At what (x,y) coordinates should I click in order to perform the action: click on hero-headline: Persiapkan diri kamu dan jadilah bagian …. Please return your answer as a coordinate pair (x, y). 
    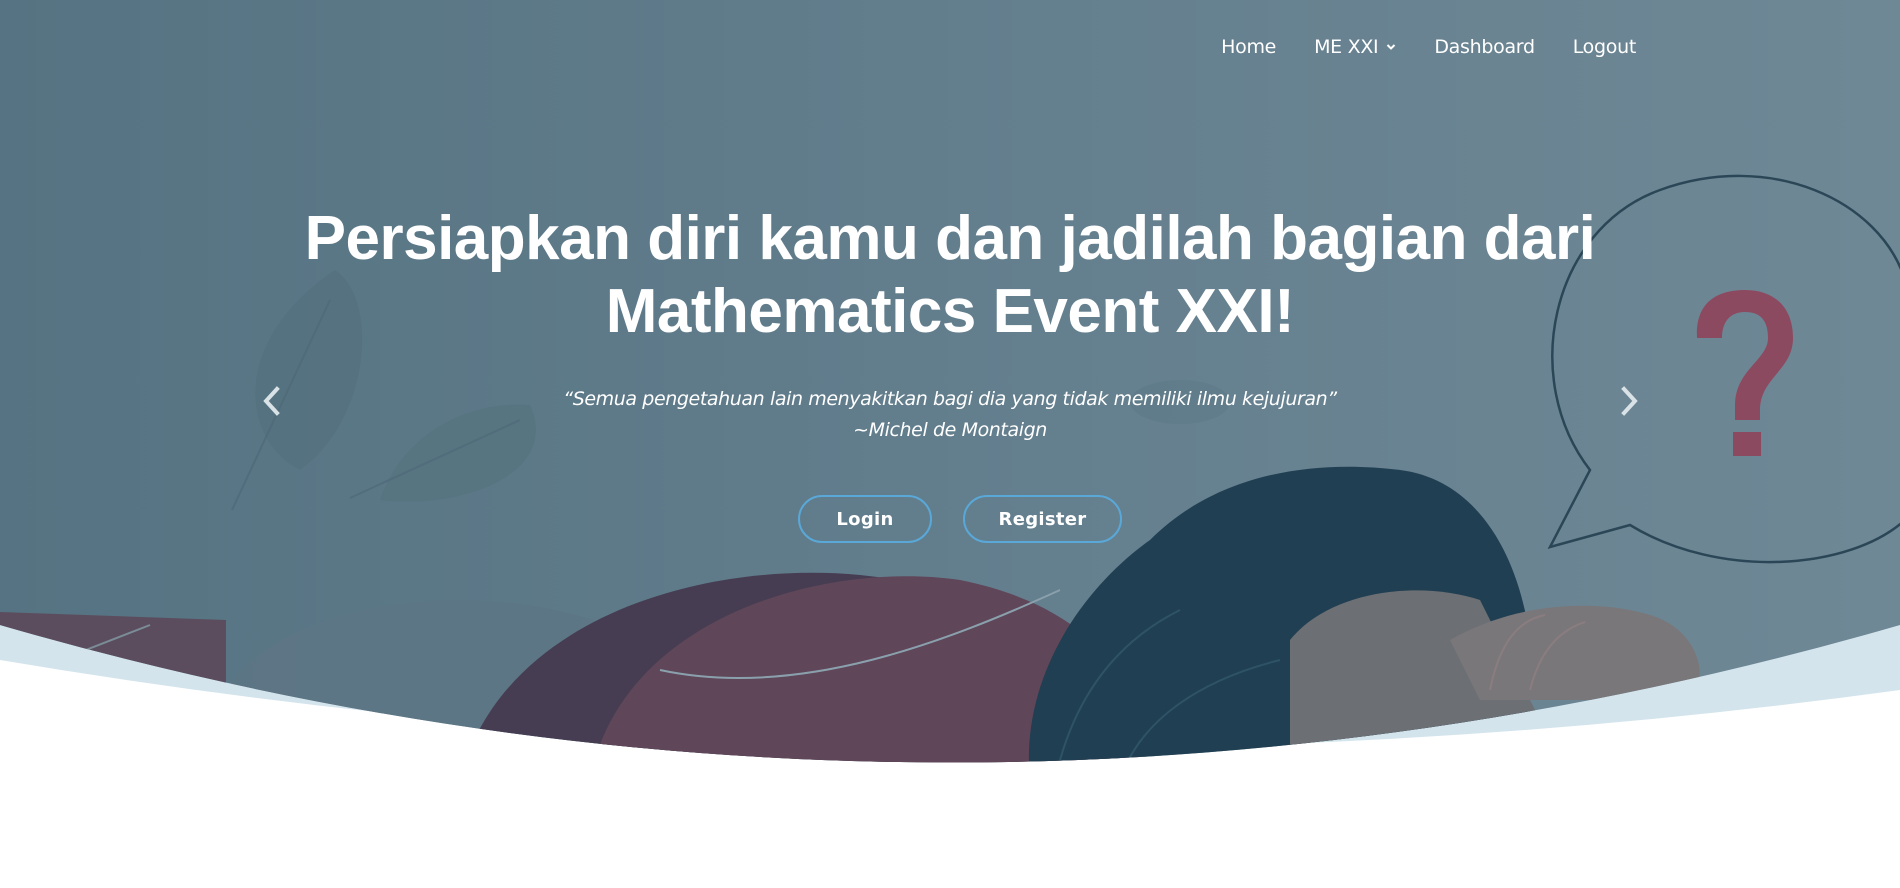
    Looking at the image, I should click on (950, 275).